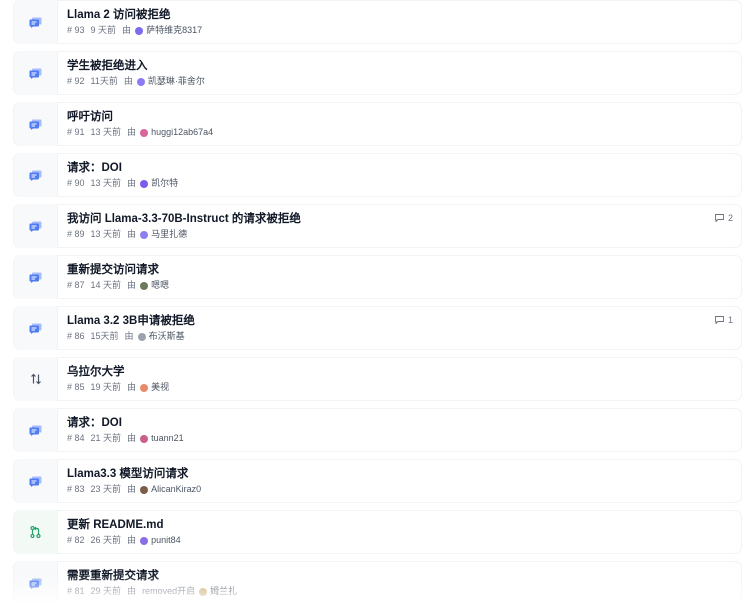  I want to click on discussion-row: 学生被拒绝进入 # 92 11天前由 凯瑟琳·菲舍尔, so click(377, 73).